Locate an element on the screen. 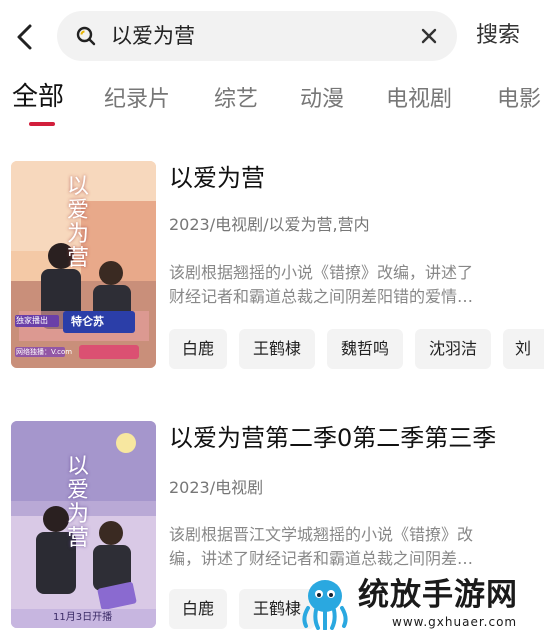 The image size is (544, 633). active-tab-indicator is located at coordinates (42, 124).